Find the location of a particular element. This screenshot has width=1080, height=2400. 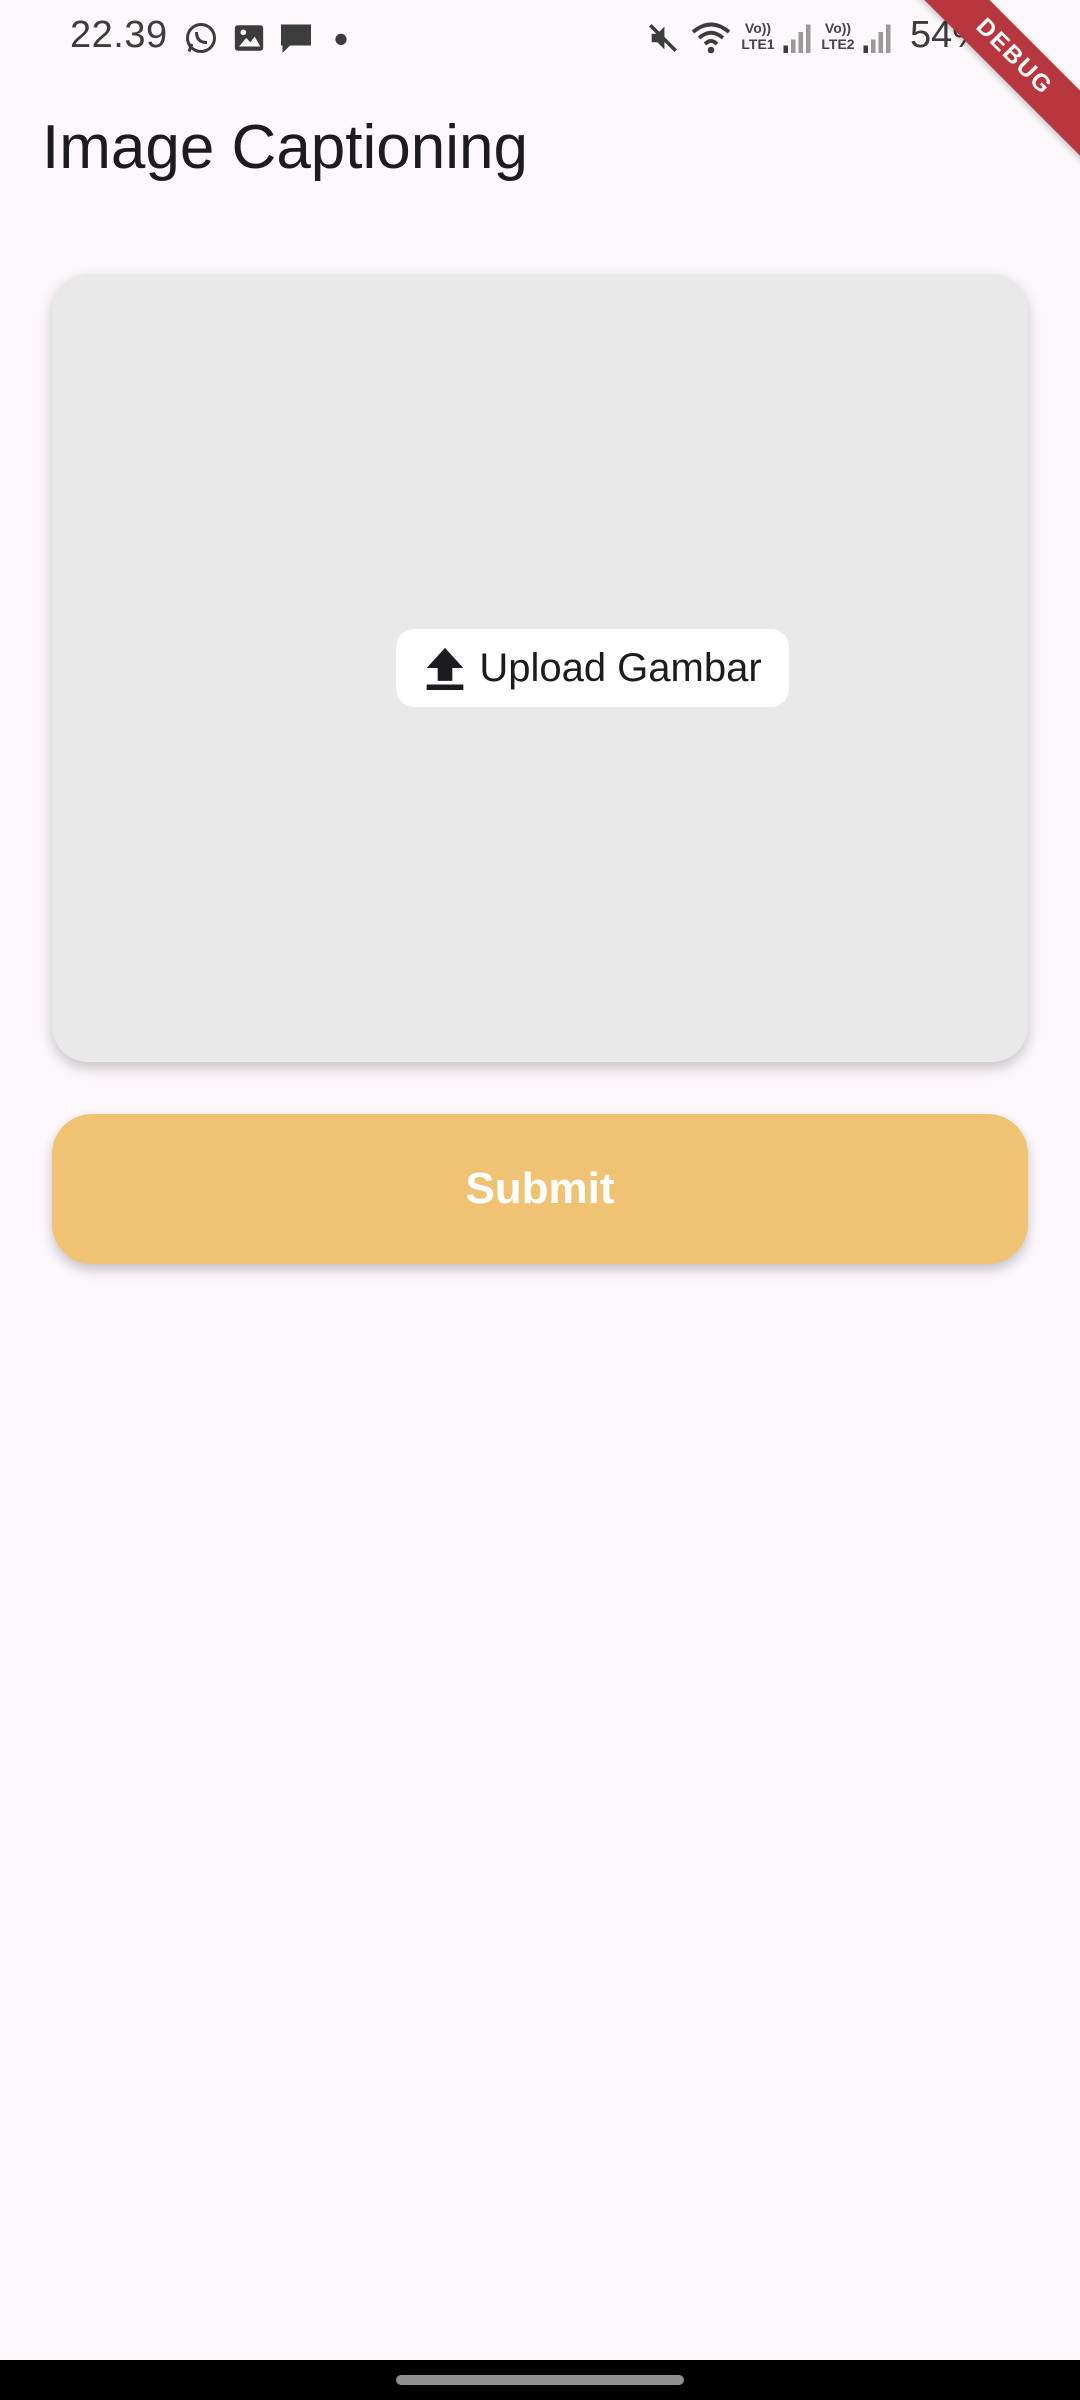

mute-icon is located at coordinates (663, 38).